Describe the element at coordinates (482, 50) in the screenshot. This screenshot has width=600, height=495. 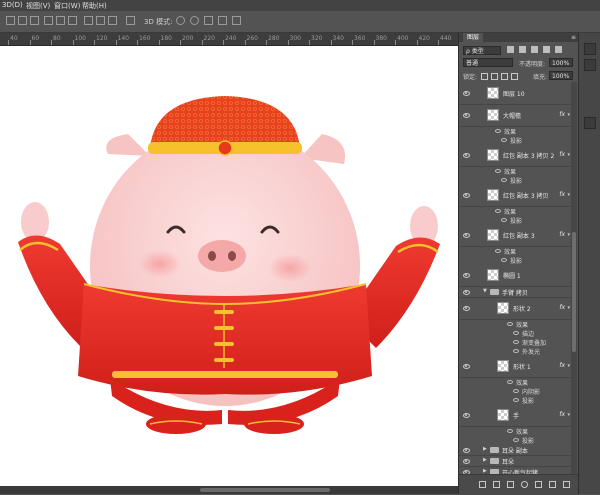
I see `filter-kind-select: ρ 类型` at that location.